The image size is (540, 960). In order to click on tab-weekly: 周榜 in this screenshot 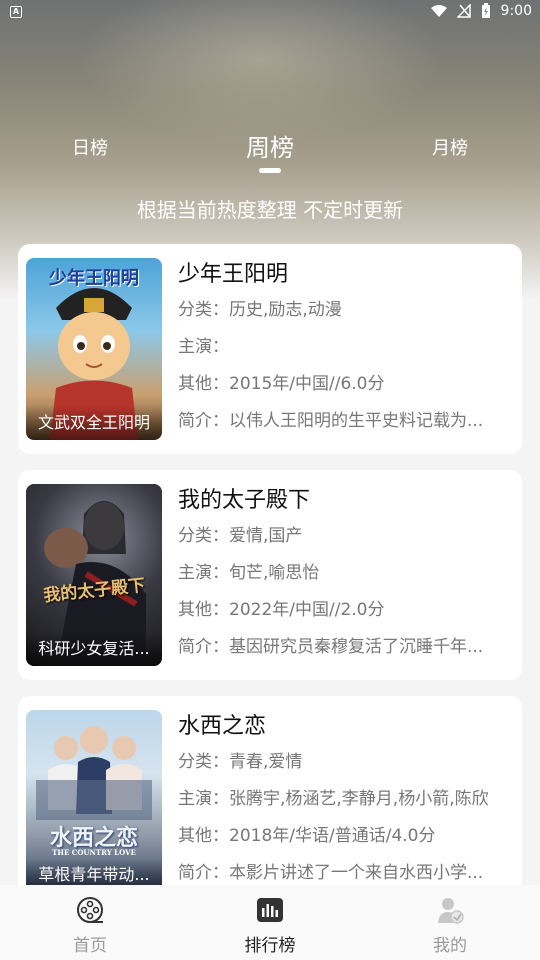, I will do `click(270, 145)`.